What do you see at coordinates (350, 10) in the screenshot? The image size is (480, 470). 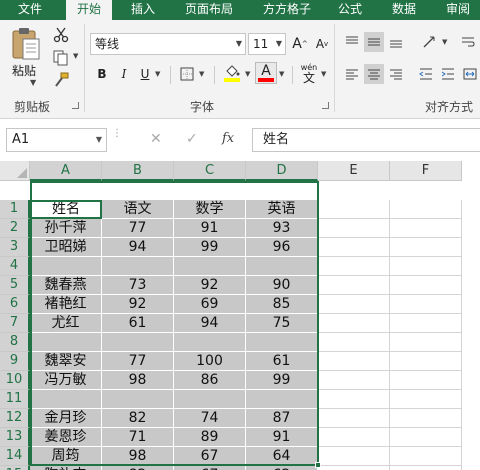 I see `tab-formulas: 公式` at bounding box center [350, 10].